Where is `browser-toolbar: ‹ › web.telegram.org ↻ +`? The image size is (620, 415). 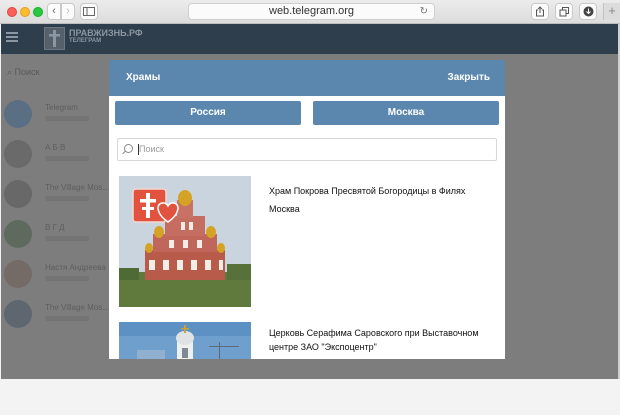
browser-toolbar: ‹ › web.telegram.org ↻ + is located at coordinates (310, 12).